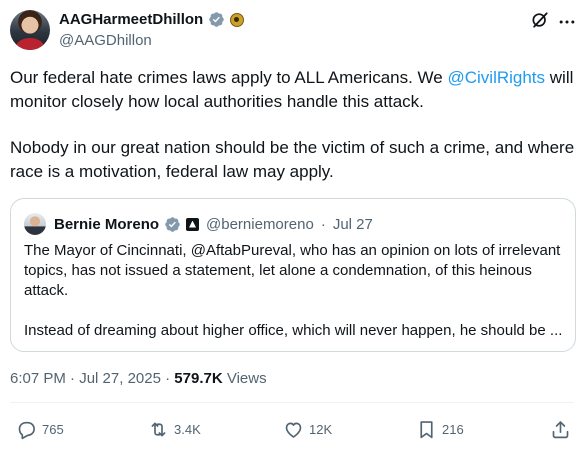 The width and height of the screenshot is (584, 451). Describe the element at coordinates (193, 224) in the screenshot. I see `senate-affiliation-icon` at that location.